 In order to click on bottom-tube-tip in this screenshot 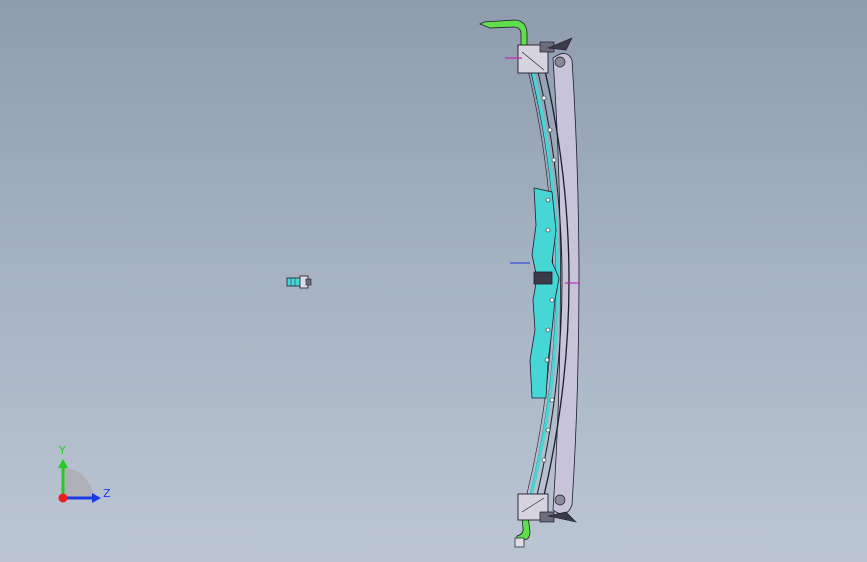, I will do `click(519, 542)`.